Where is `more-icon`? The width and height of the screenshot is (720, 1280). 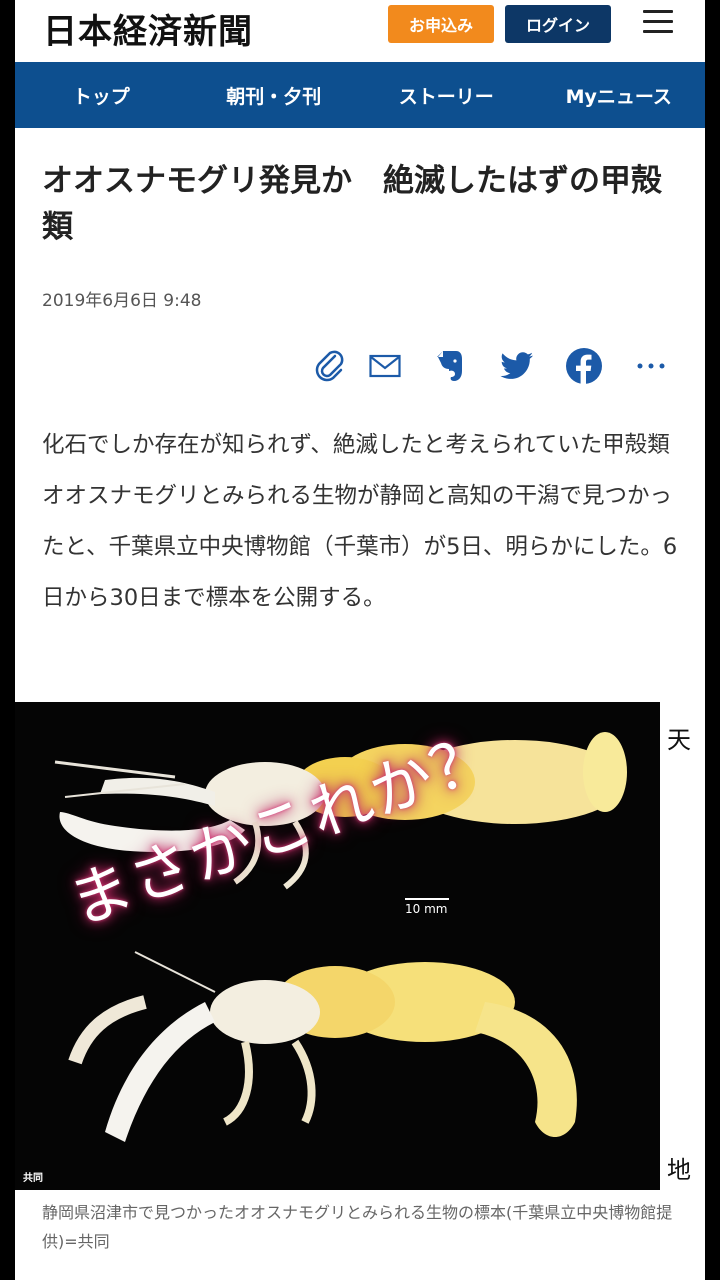
more-icon is located at coordinates (651, 366).